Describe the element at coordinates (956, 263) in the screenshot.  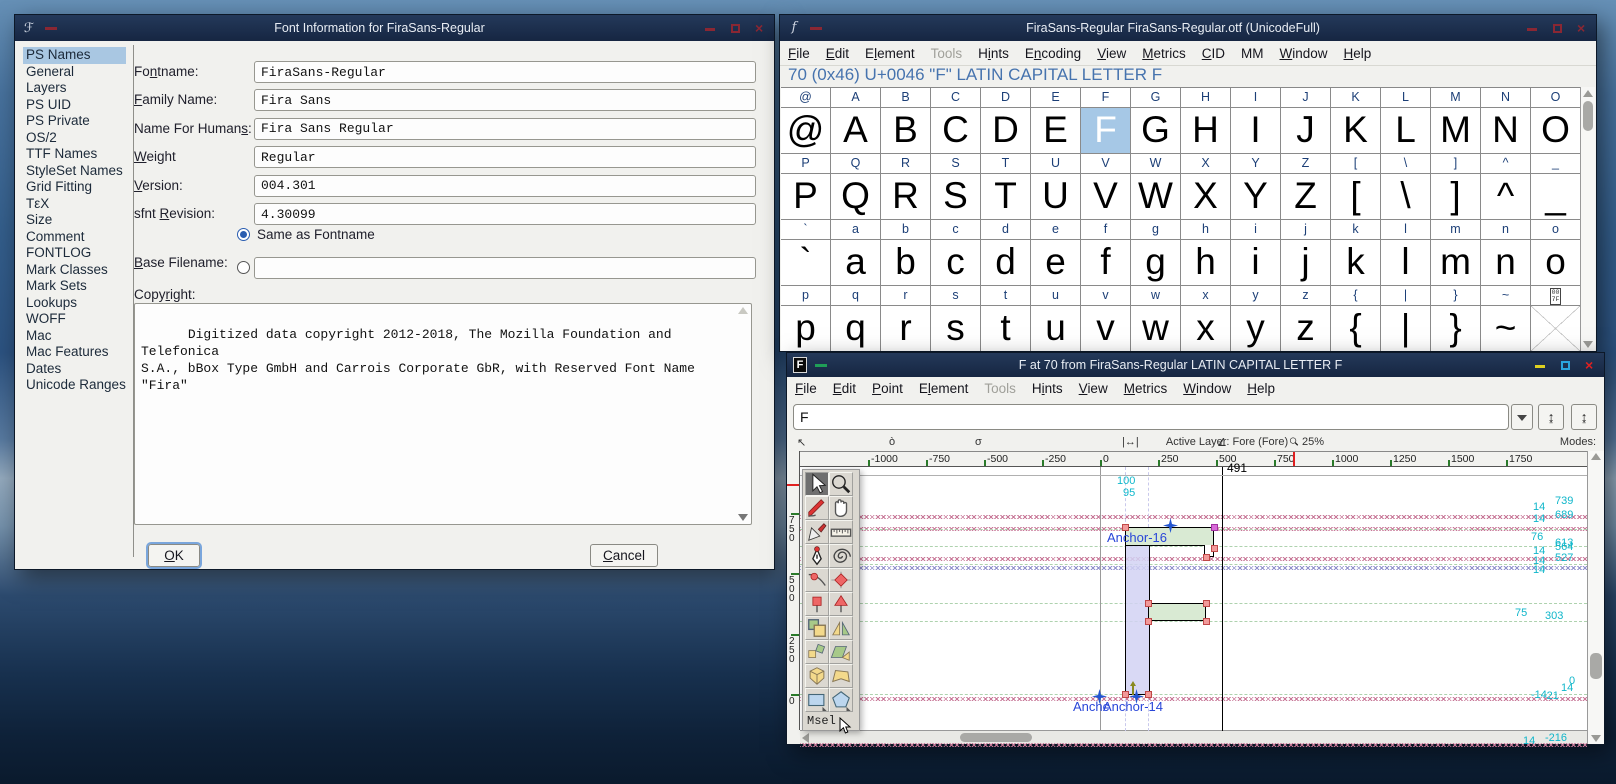
I see `glyph-cell-c: c` at that location.